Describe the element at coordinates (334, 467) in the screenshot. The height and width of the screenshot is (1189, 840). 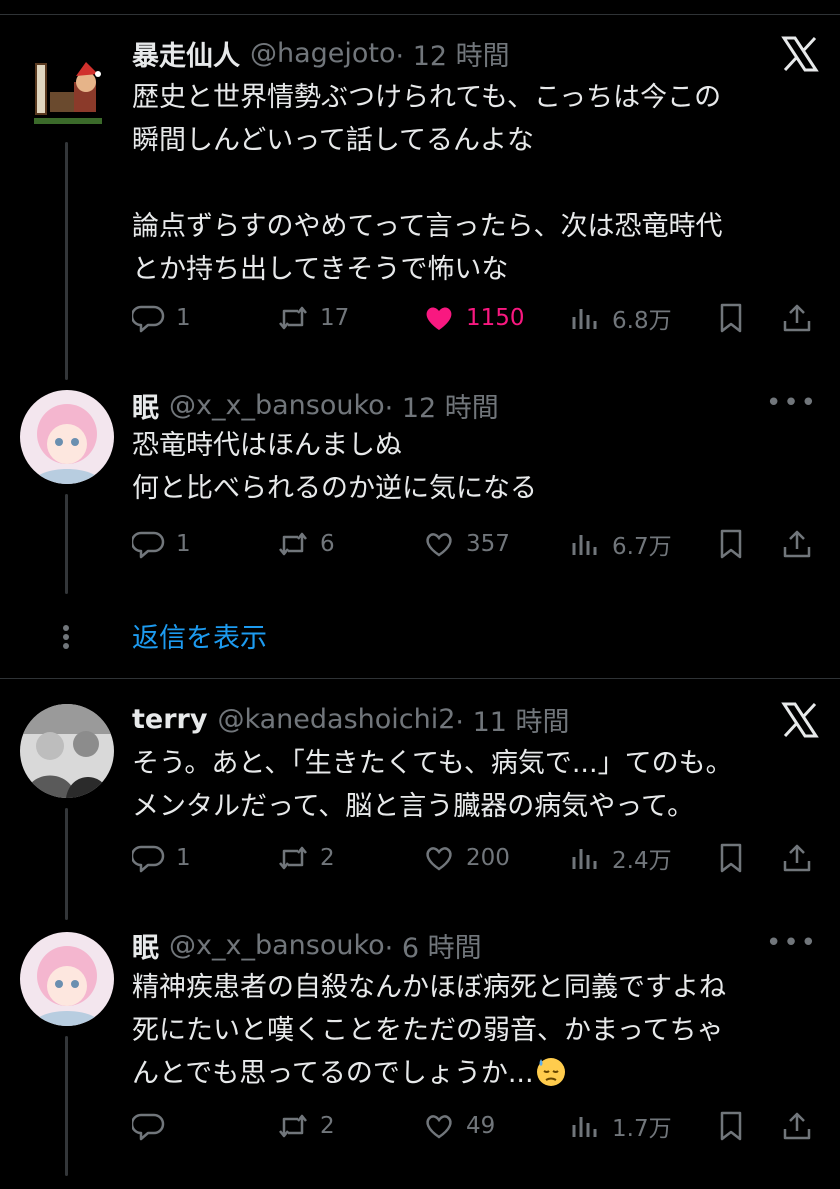
I see `tweet-text: 恐竜時代はほんましぬ 何と比べられるのか逆に気になる` at that location.